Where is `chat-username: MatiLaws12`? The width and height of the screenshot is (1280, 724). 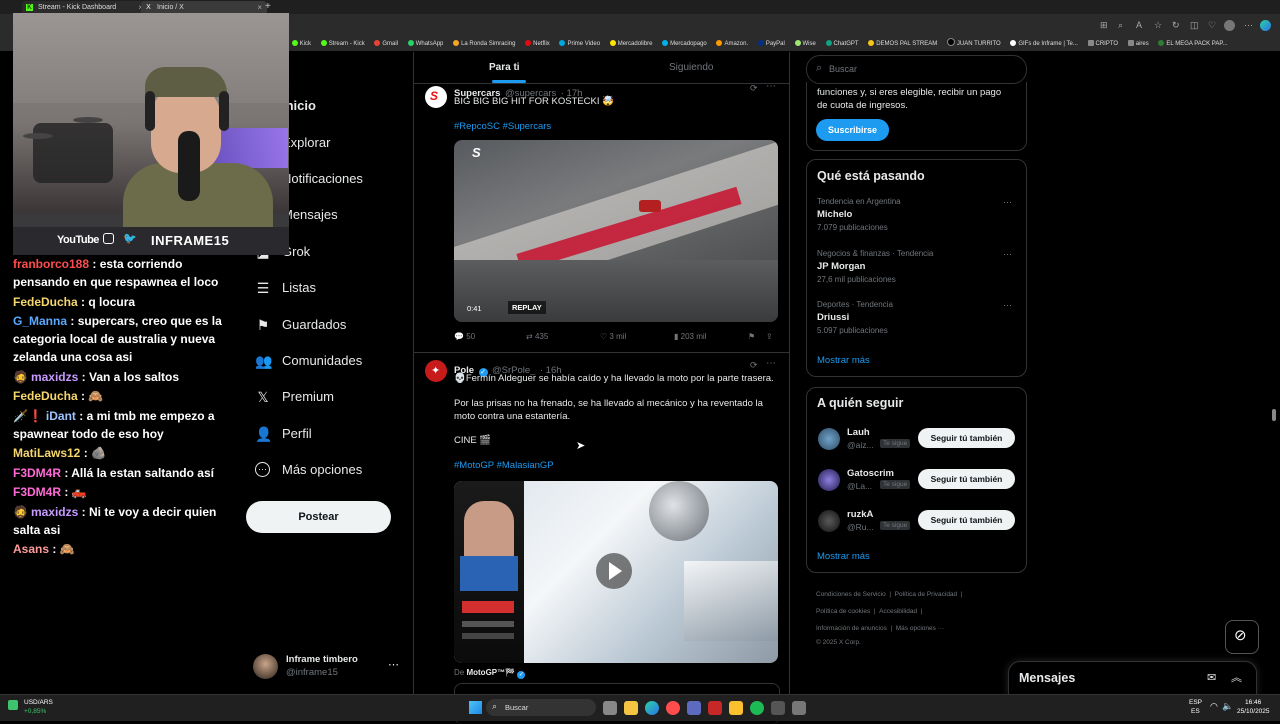 chat-username: MatiLaws12 is located at coordinates (46, 453).